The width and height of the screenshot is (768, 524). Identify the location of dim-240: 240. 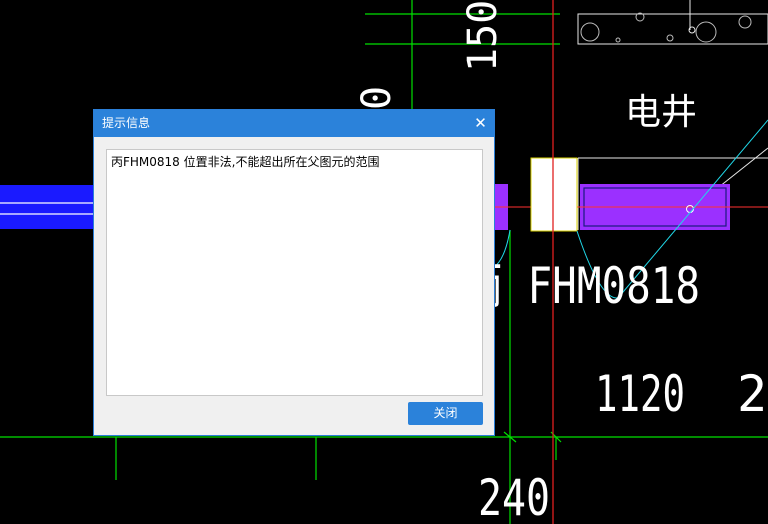
(514, 496).